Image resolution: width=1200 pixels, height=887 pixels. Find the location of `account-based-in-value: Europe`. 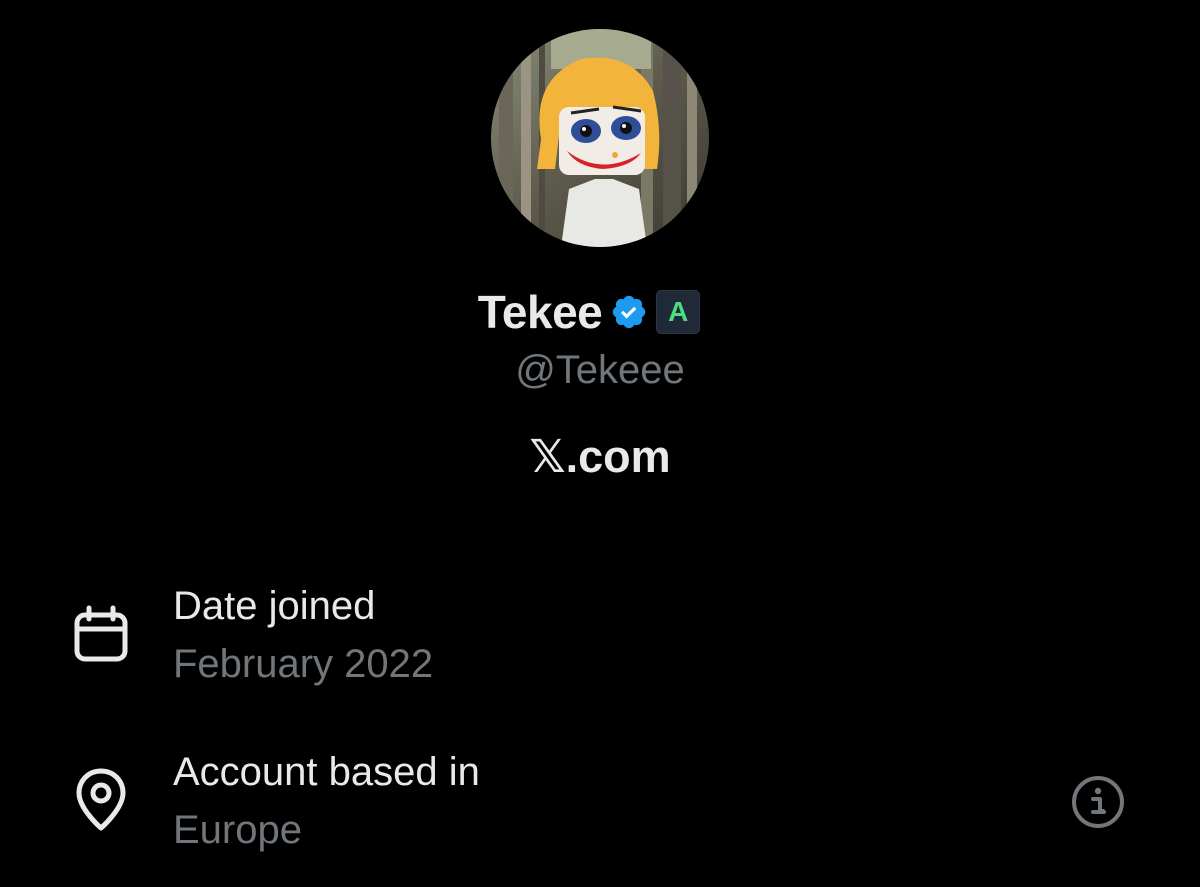

account-based-in-value: Europe is located at coordinates (237, 830).